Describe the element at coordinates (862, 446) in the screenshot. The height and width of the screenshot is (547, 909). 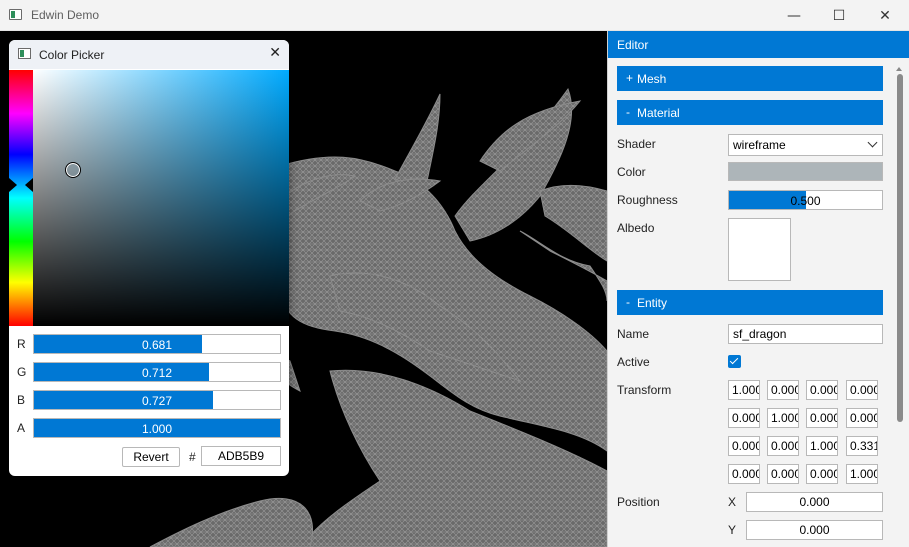
I see `transform-cell-2-3: 0.331` at that location.